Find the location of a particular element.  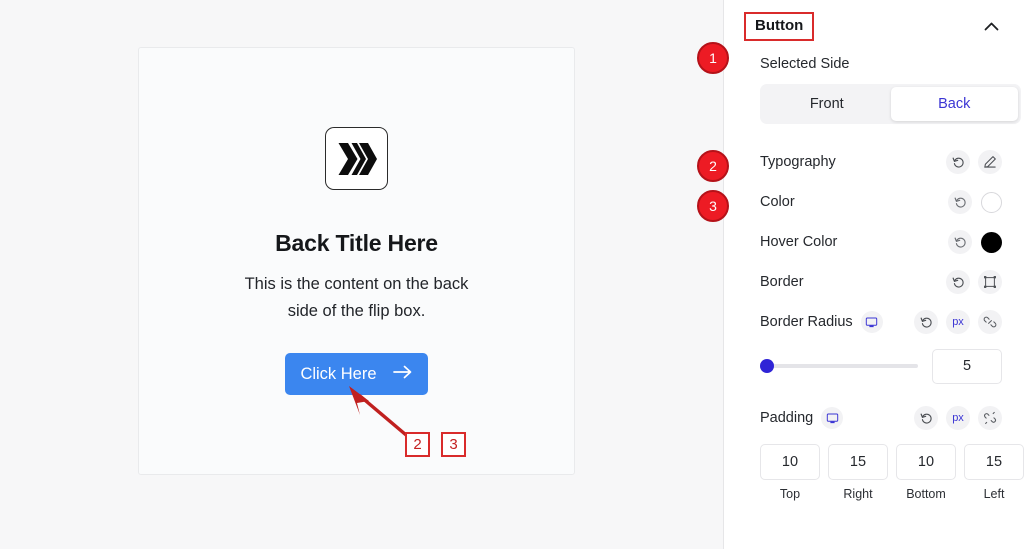

border-radius-unit-px-button: px is located at coordinates (958, 322).